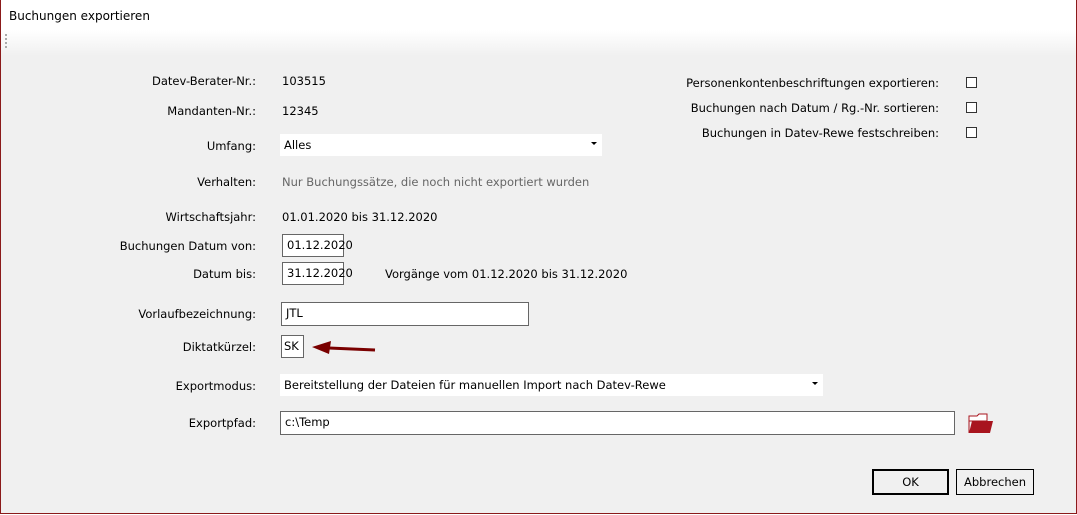 Image resolution: width=1077 pixels, height=515 pixels. What do you see at coordinates (215, 386) in the screenshot?
I see `modus-label: Exportmodus:` at bounding box center [215, 386].